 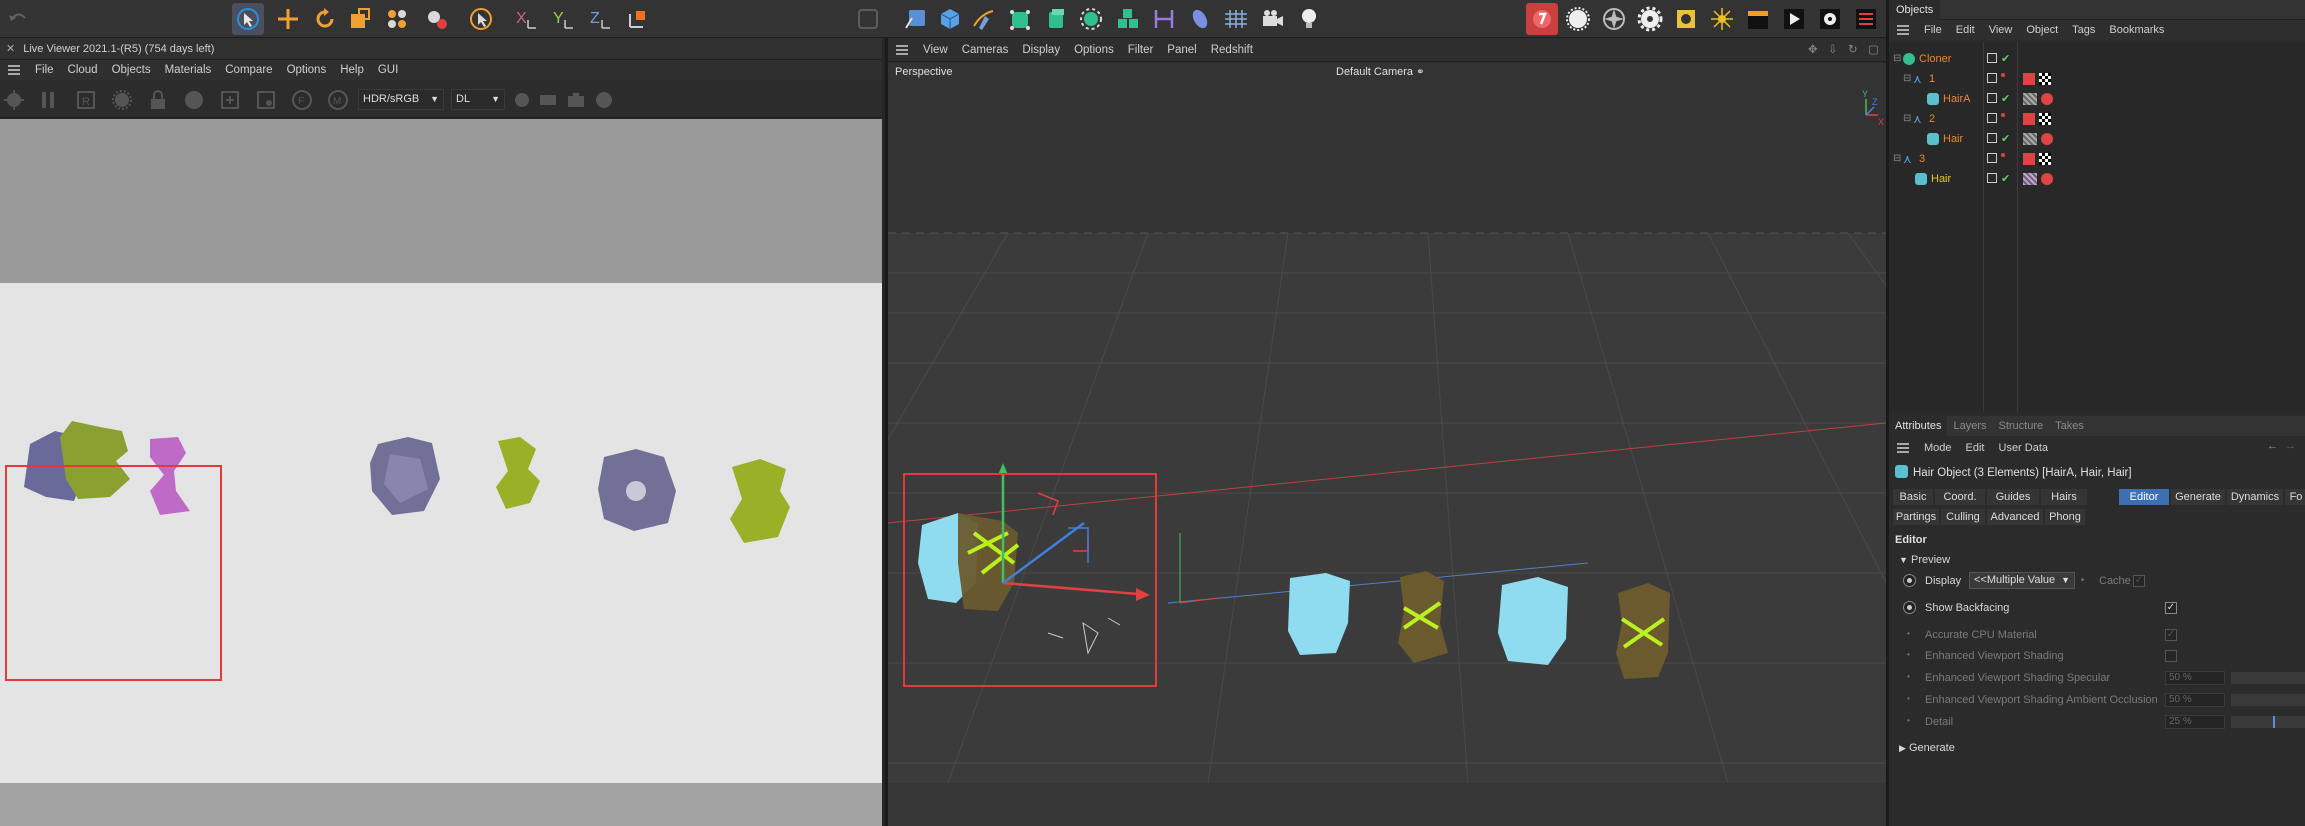 What do you see at coordinates (1686, 19) in the screenshot?
I see `material-icon` at bounding box center [1686, 19].